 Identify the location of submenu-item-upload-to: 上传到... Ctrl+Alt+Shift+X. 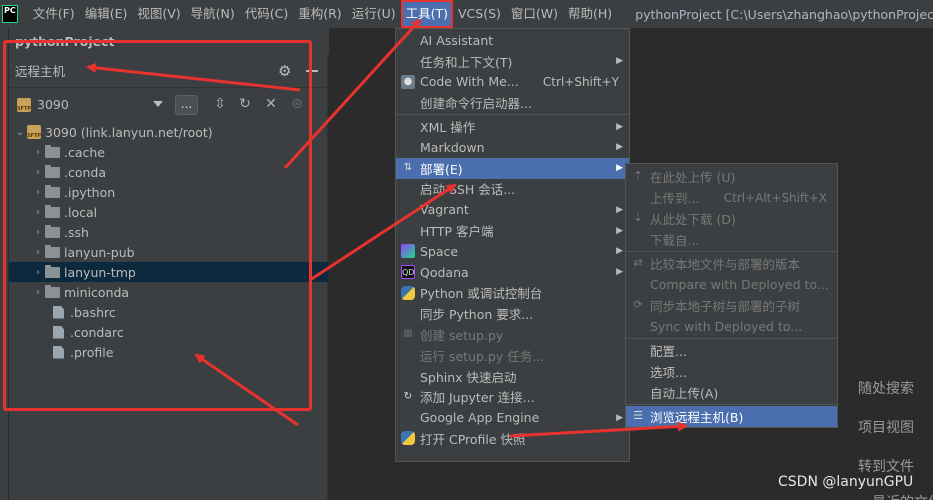
(731, 197).